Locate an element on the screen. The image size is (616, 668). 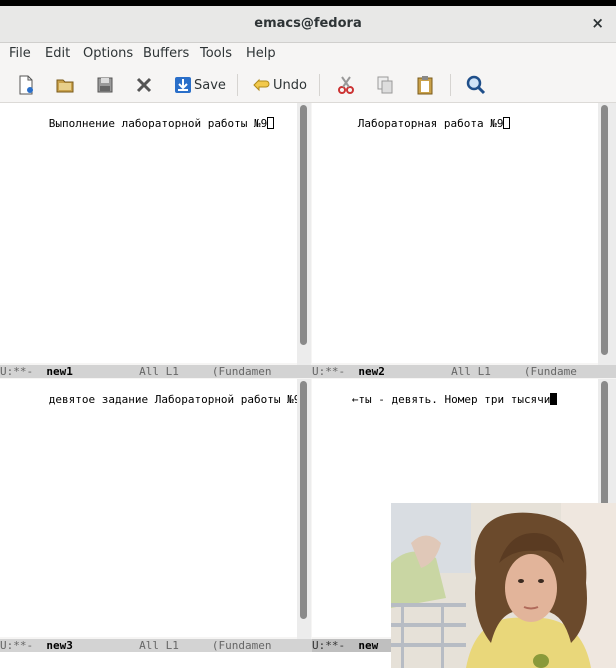
open-file-button is located at coordinates (65, 85).